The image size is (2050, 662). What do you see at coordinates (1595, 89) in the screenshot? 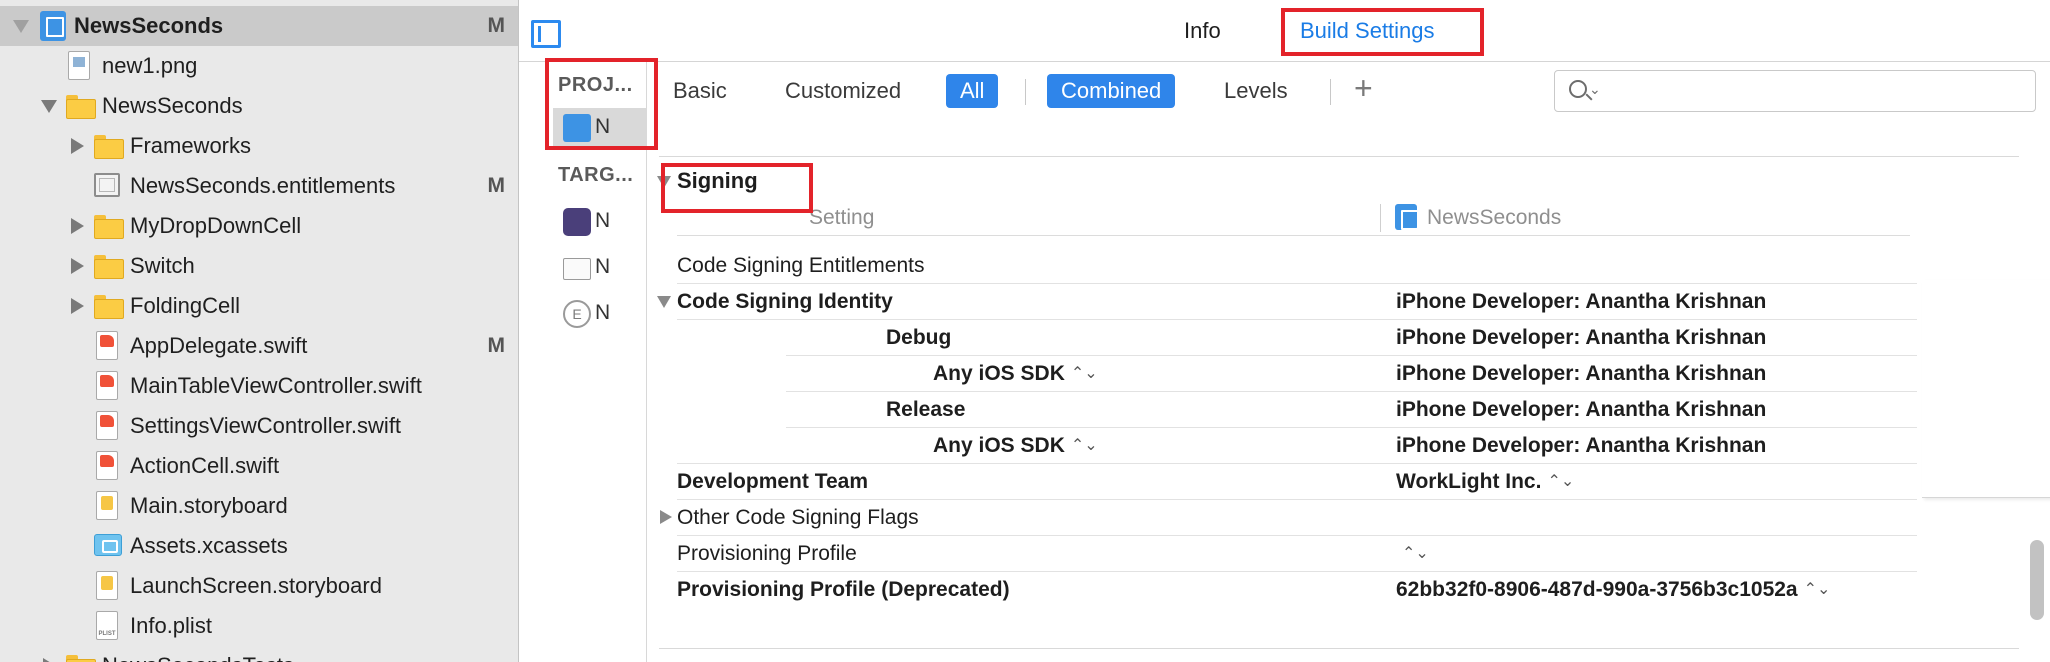
I see `chevron-down-icon: ⌄` at bounding box center [1595, 89].